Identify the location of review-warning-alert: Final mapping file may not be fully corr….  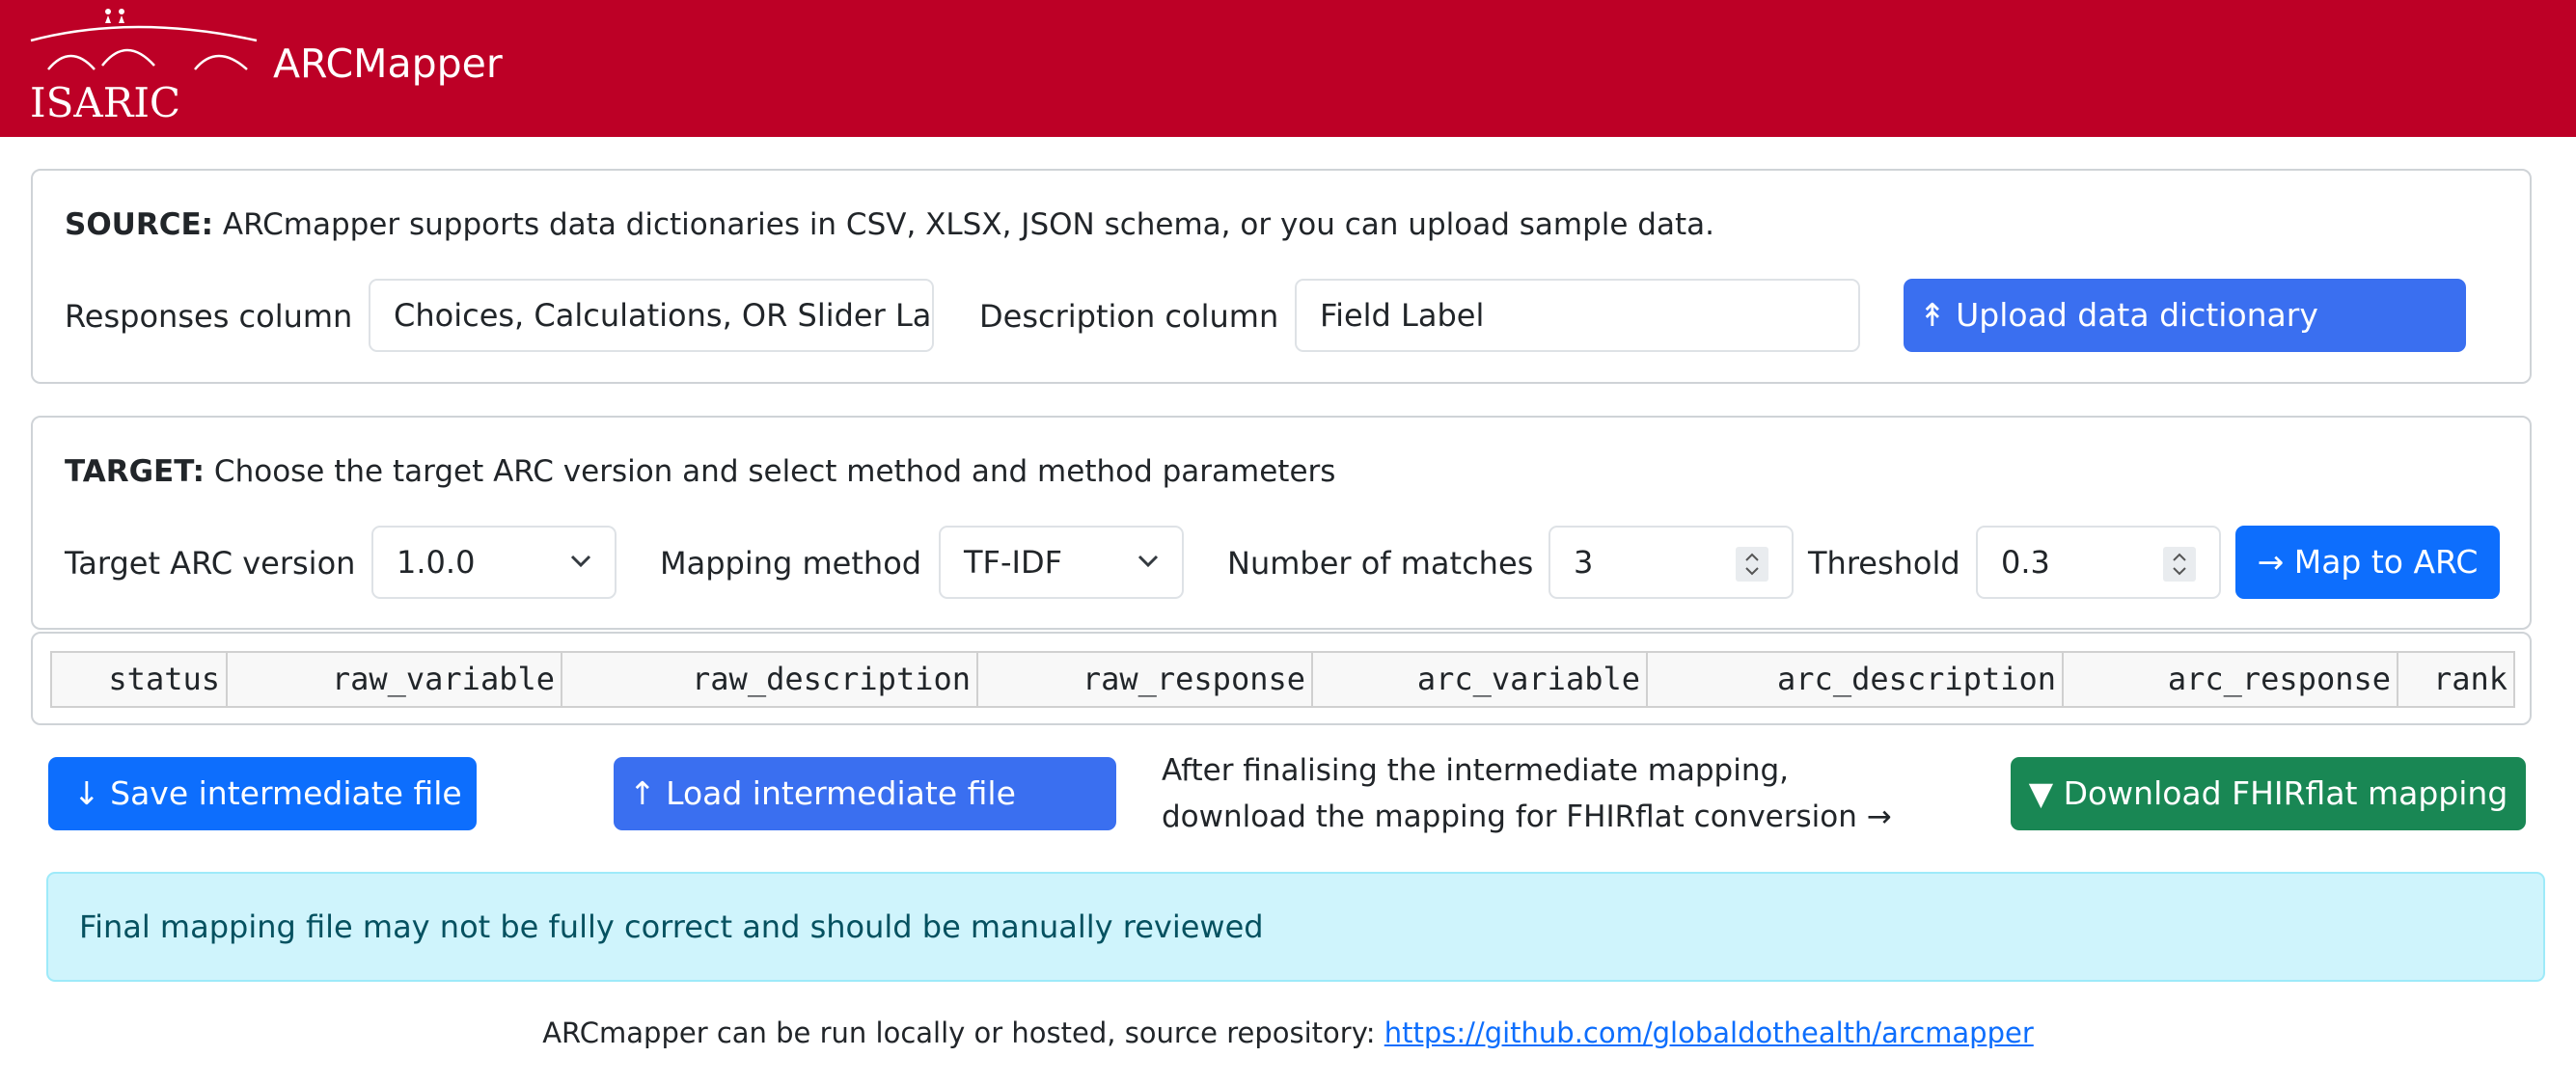
(1296, 927).